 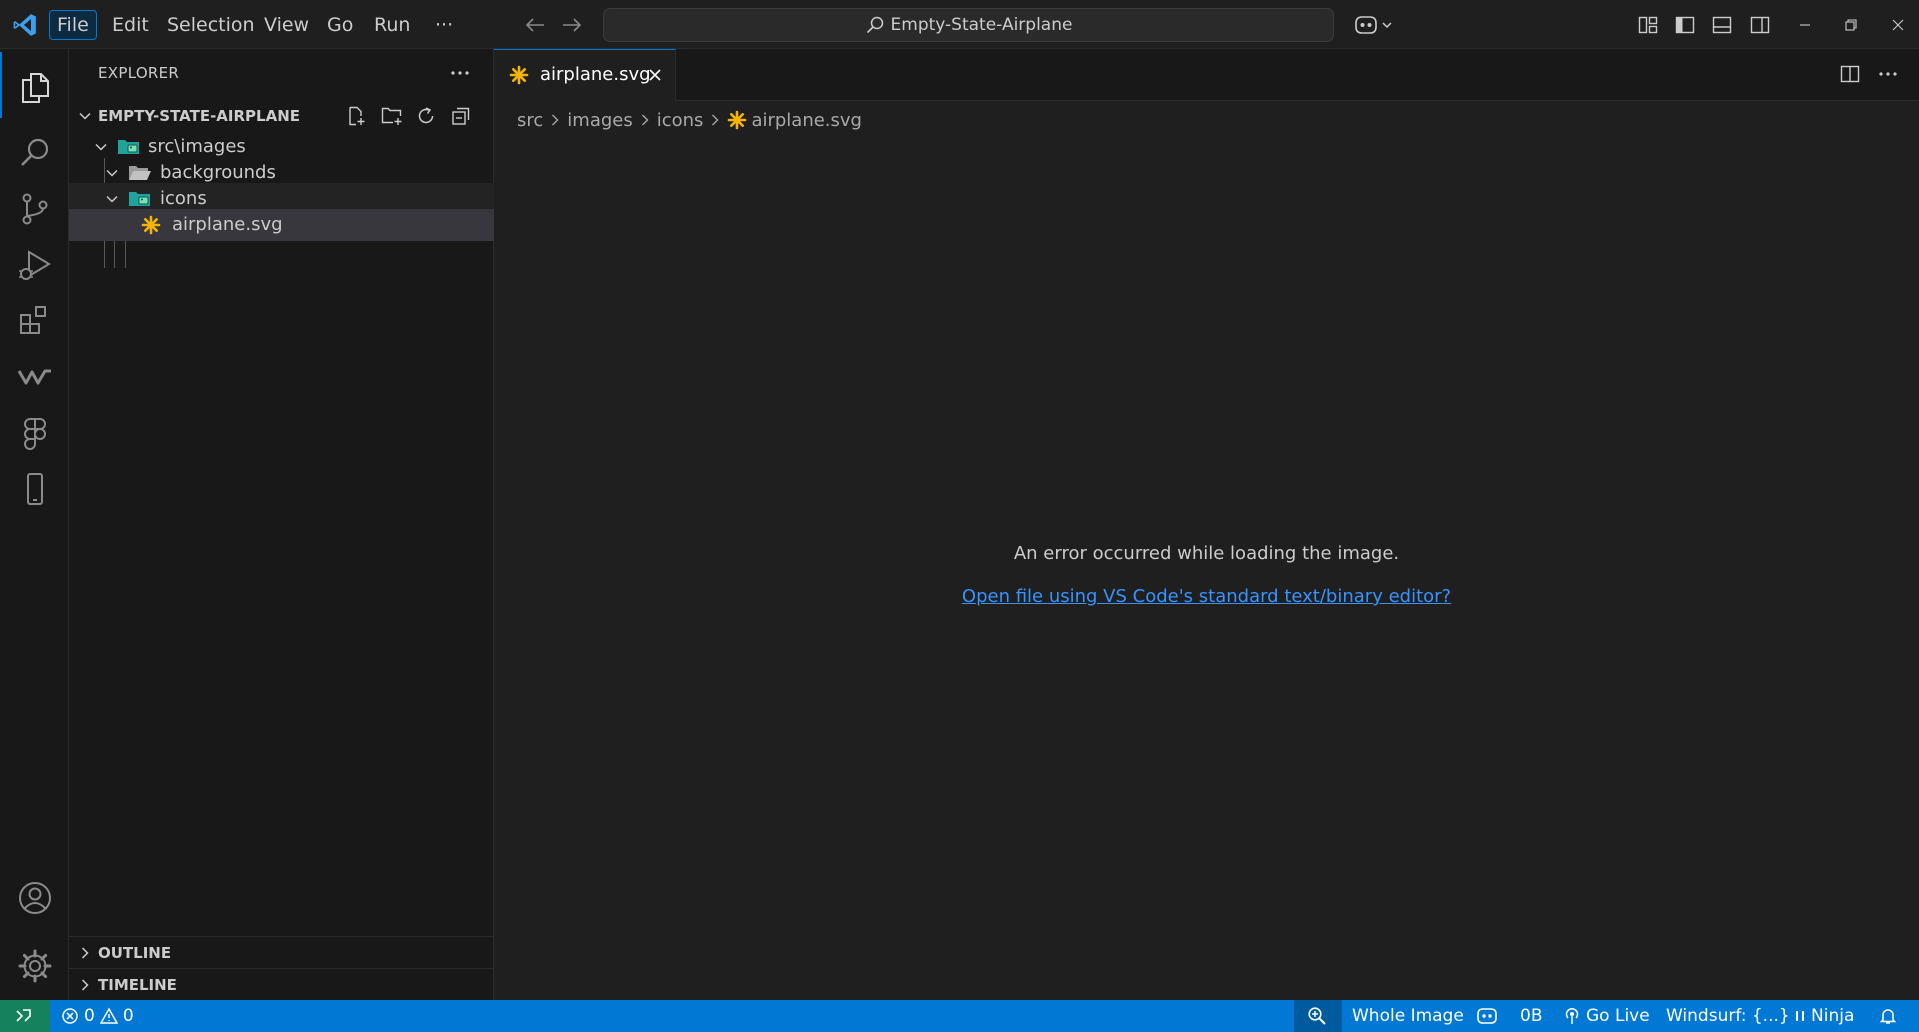 What do you see at coordinates (1833, 1016) in the screenshot?
I see `ninja-label: Ninja` at bounding box center [1833, 1016].